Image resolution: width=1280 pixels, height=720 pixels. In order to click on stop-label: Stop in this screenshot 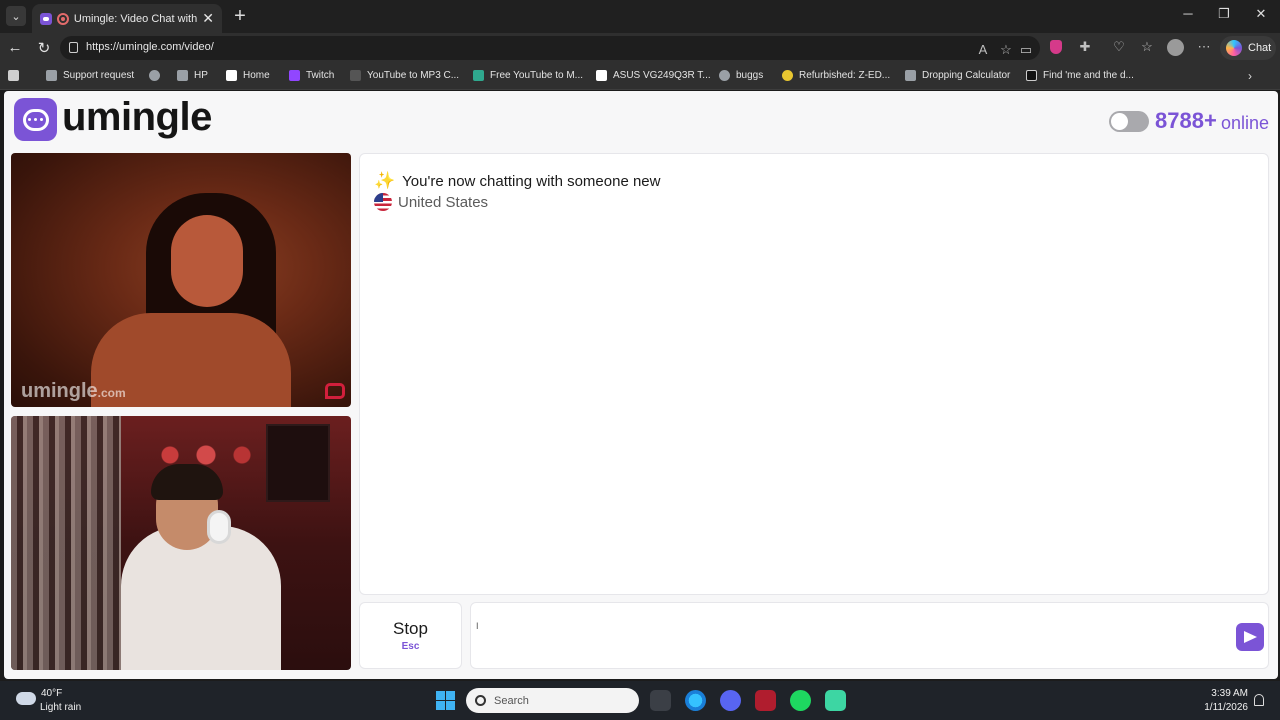, I will do `click(410, 628)`.